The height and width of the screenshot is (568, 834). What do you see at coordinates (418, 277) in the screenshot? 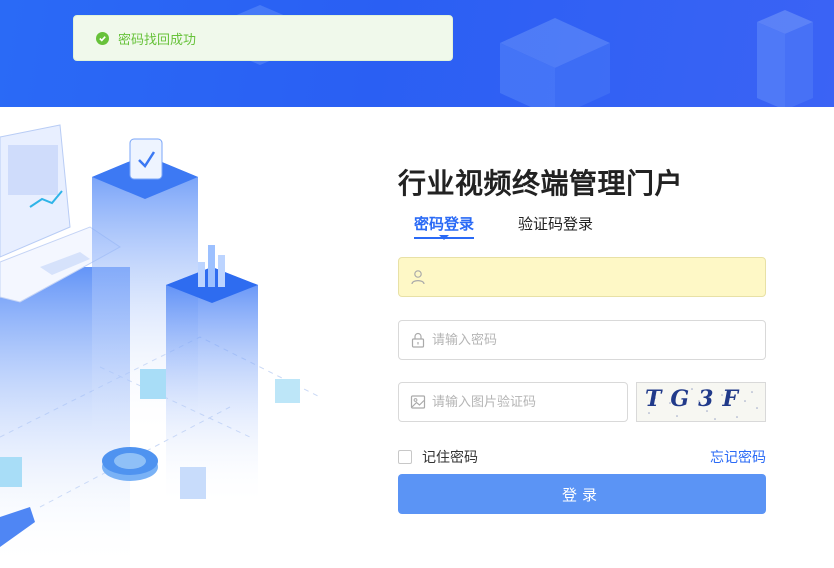
I see `user-icon` at bounding box center [418, 277].